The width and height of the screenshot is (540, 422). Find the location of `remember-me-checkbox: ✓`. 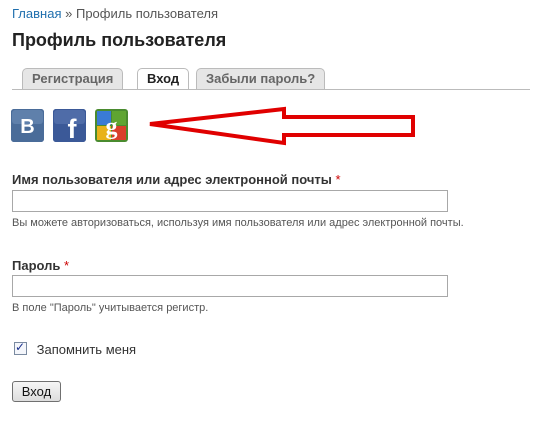

remember-me-checkbox: ✓ is located at coordinates (20, 347).